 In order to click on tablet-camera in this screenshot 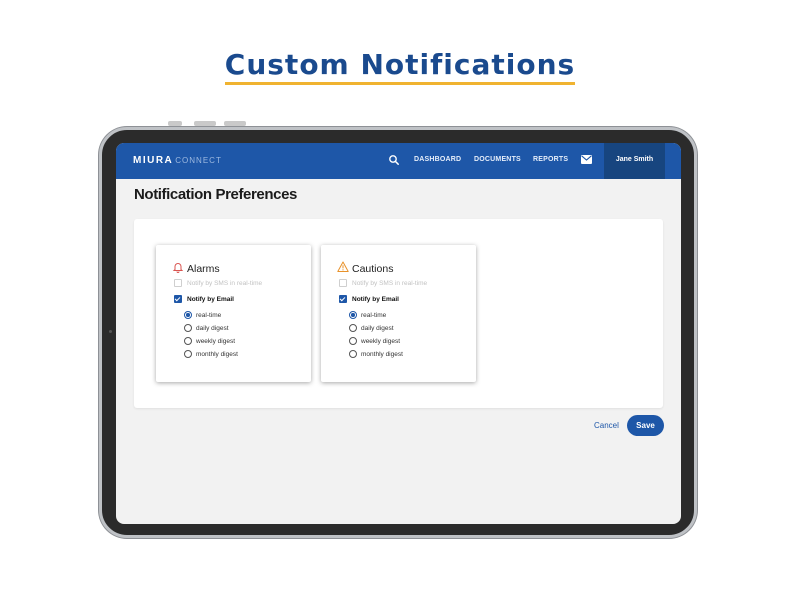, I will do `click(110, 331)`.